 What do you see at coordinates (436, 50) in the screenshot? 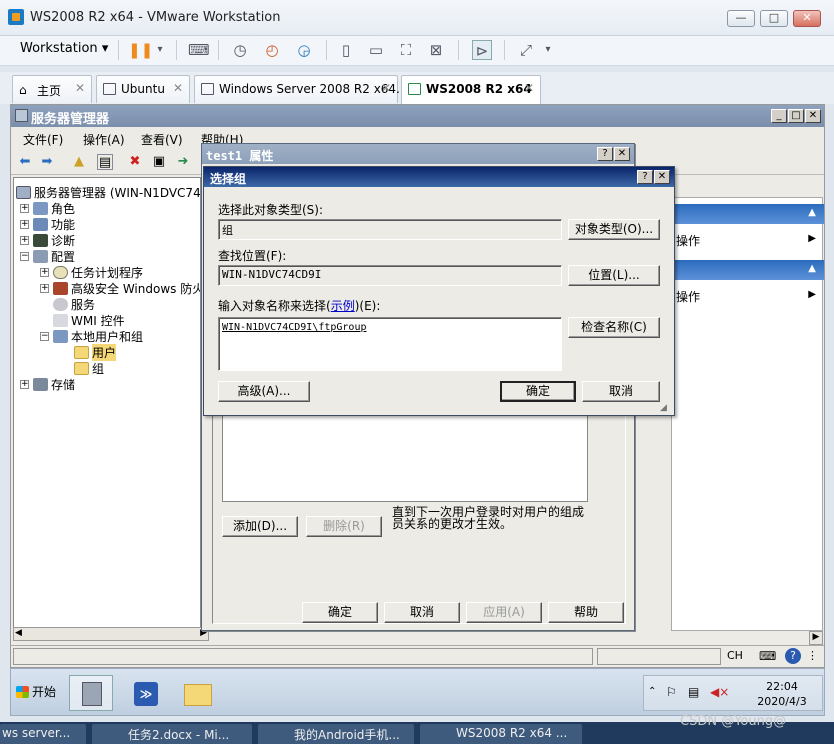
I see `unity-icon: ⊠` at bounding box center [436, 50].